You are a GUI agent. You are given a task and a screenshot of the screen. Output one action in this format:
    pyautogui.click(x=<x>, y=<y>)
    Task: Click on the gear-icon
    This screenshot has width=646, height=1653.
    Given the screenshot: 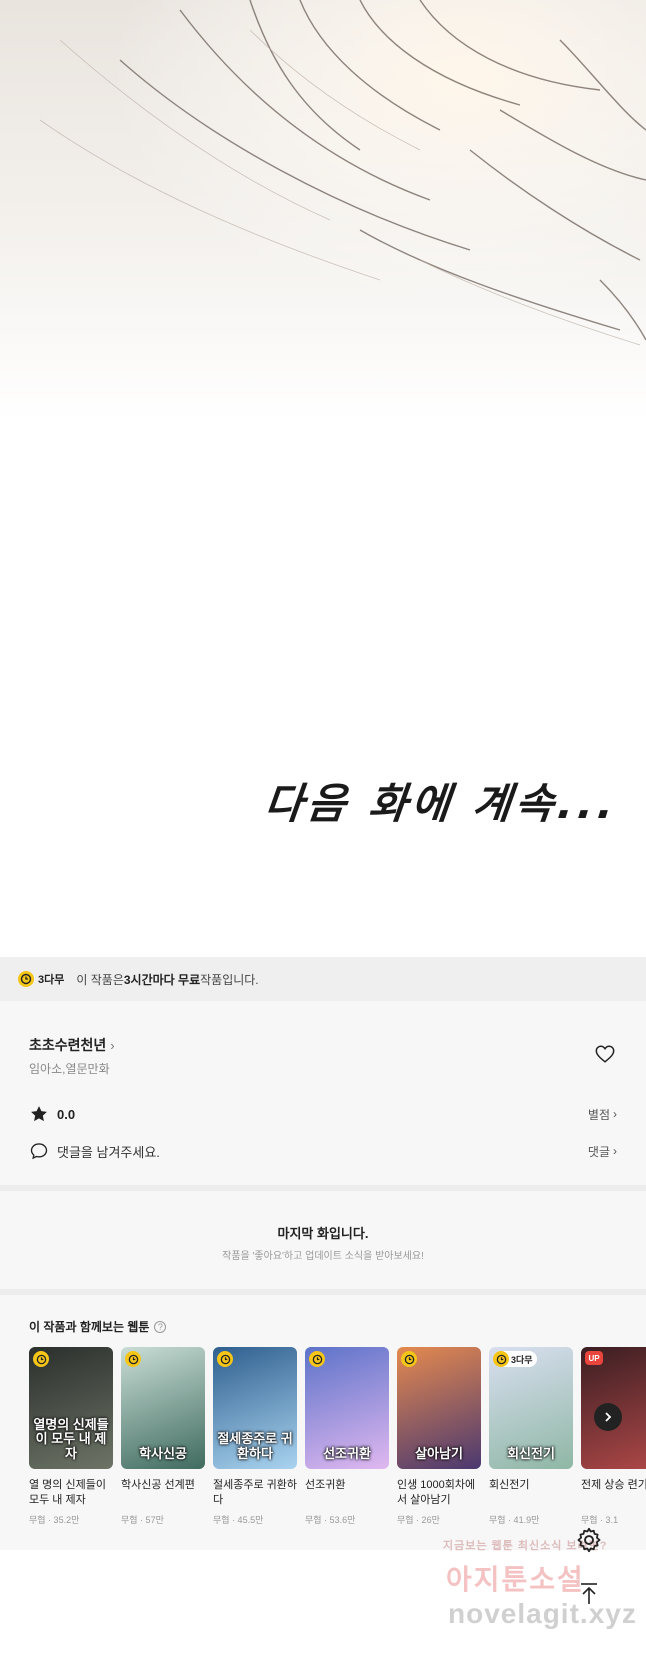 What is the action you would take?
    pyautogui.click(x=589, y=1540)
    